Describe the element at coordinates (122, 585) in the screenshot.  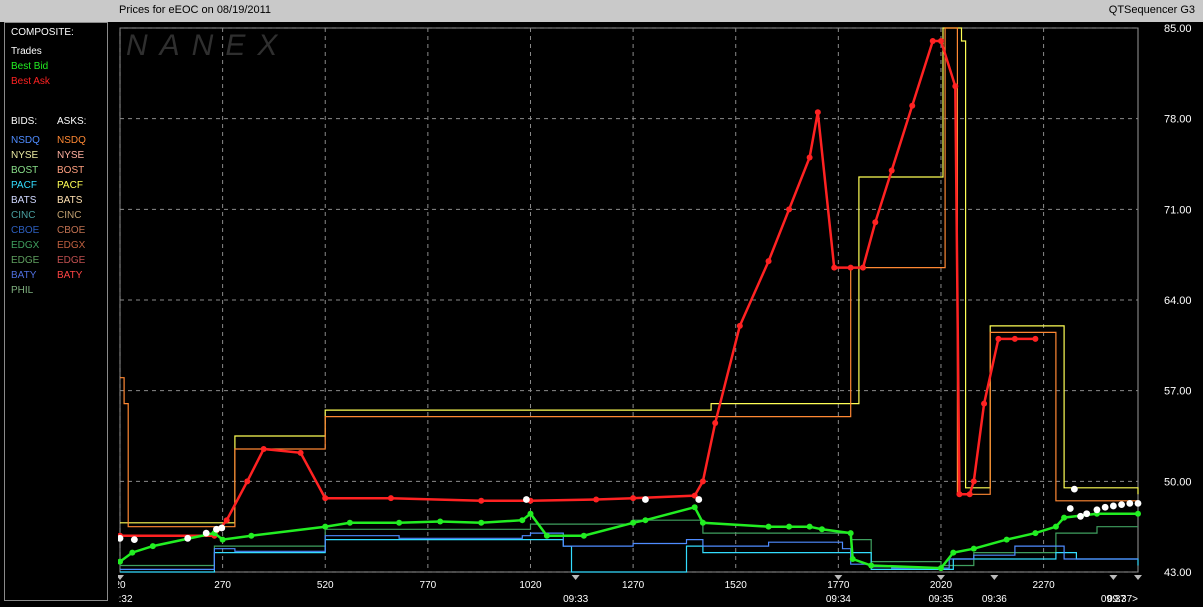
I see `x-tick-label: 20` at that location.